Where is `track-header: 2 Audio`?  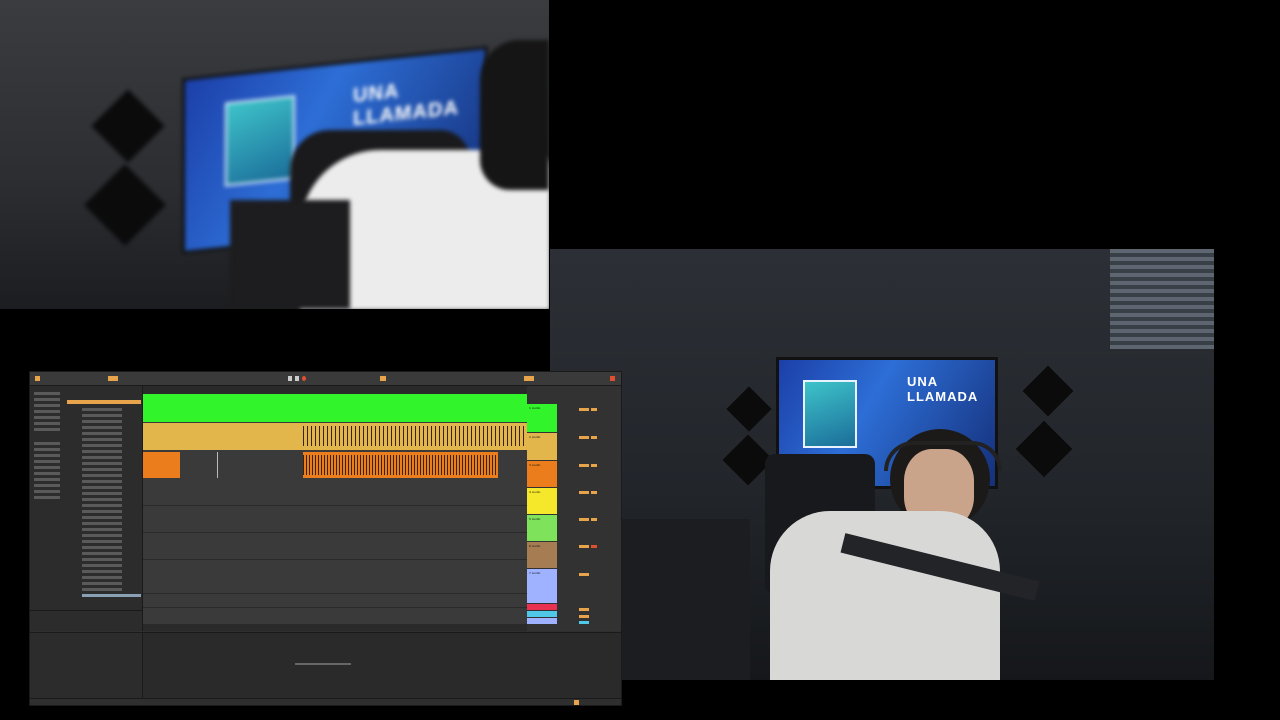
track-header: 2 Audio is located at coordinates (542, 446).